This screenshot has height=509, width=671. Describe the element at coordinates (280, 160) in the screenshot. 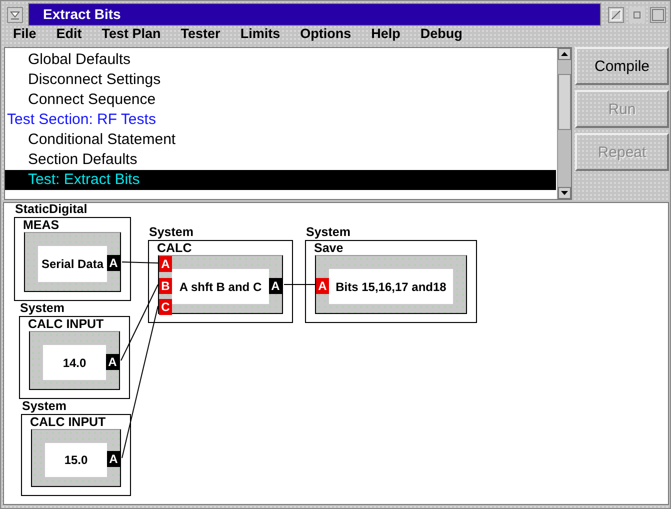

I see `tree-item: Section Defaults` at that location.